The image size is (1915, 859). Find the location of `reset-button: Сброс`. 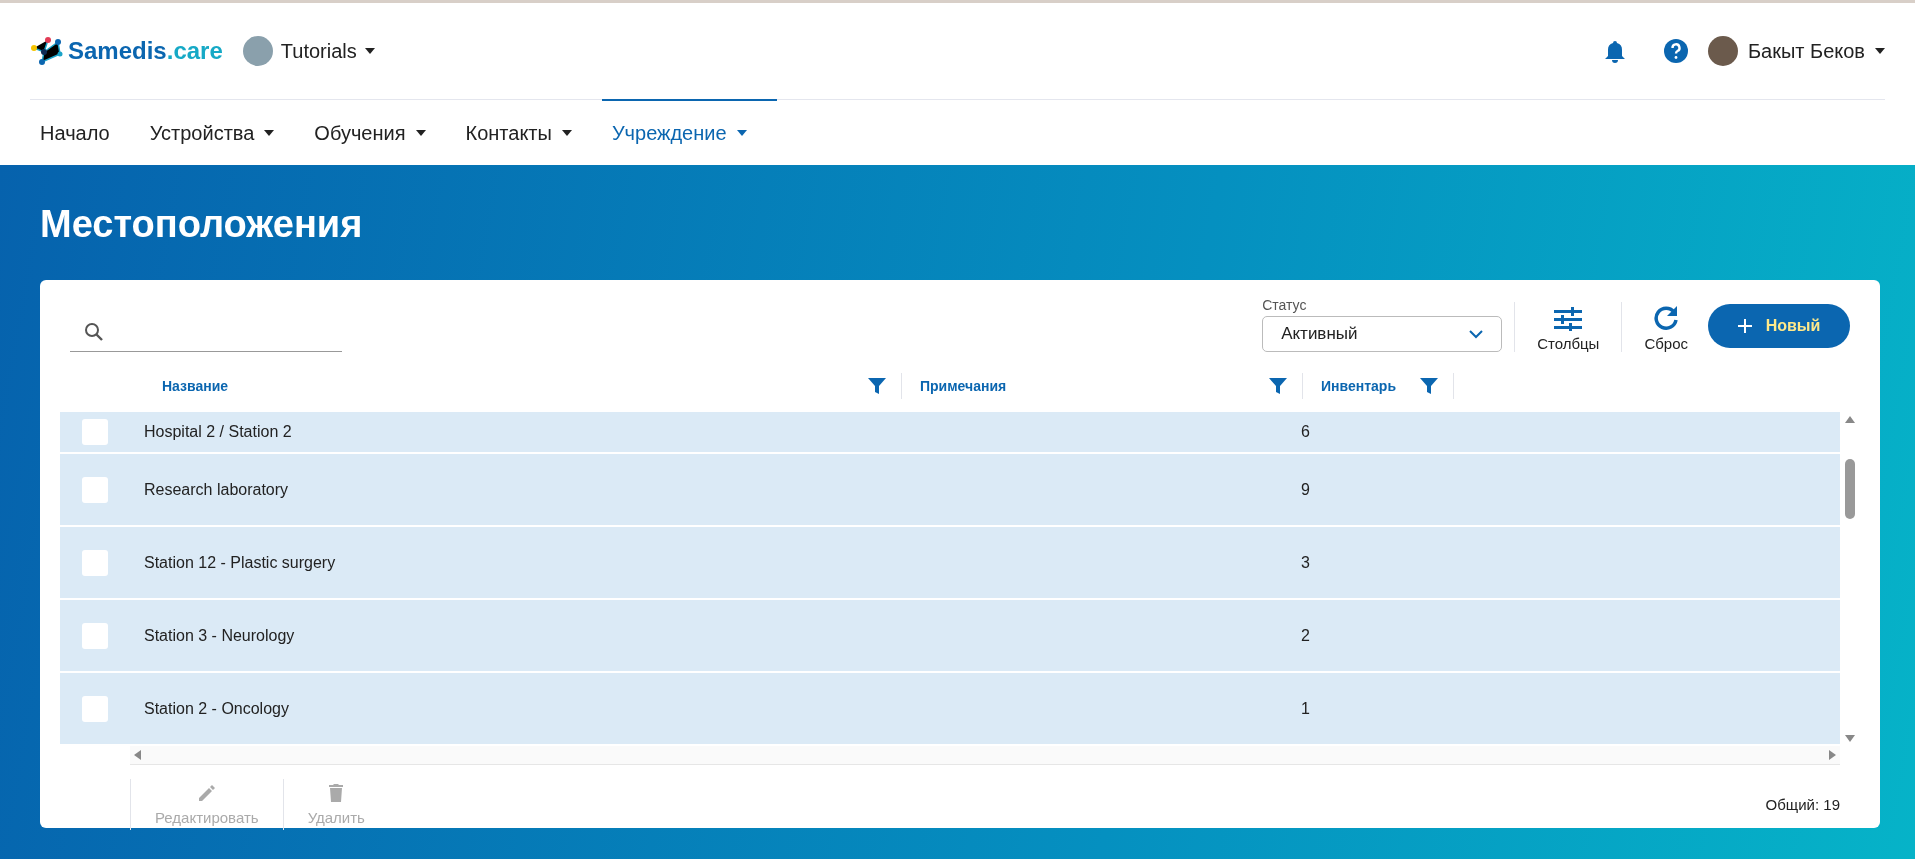

reset-button: Сброс is located at coordinates (1666, 328).